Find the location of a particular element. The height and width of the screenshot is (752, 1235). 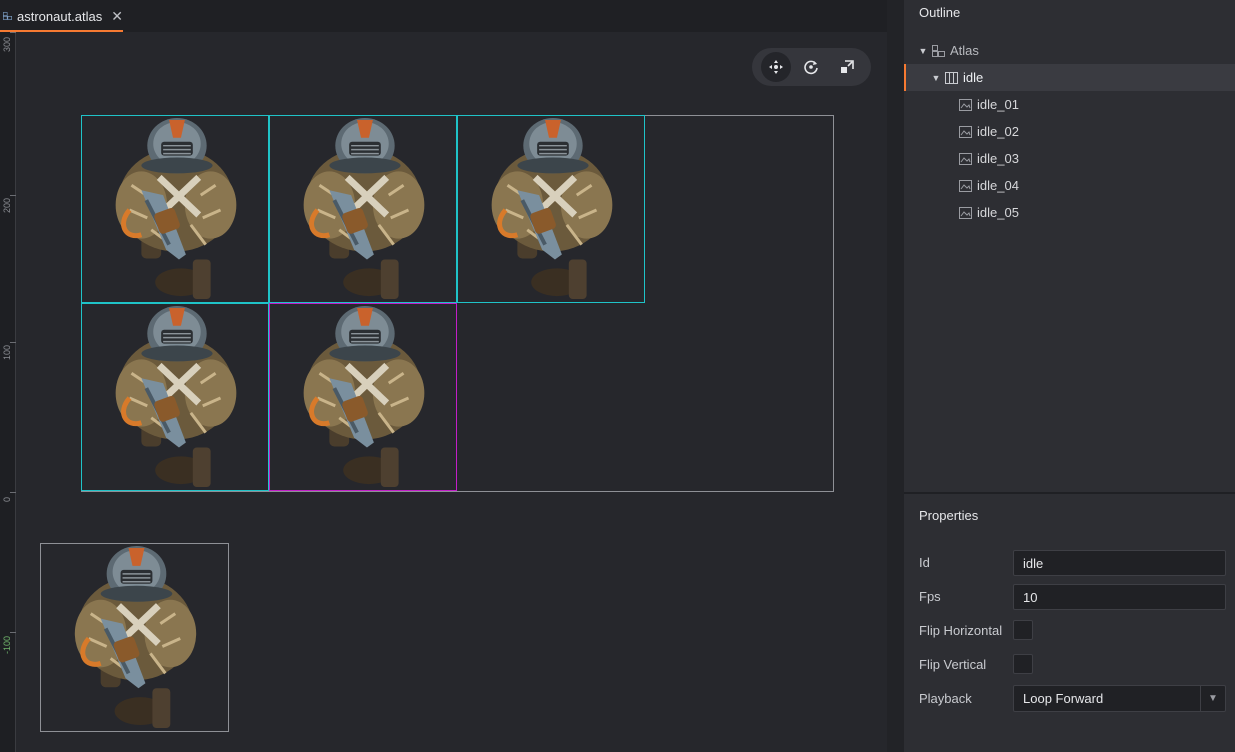

outline-item-image: idle_03 is located at coordinates (1069, 158).